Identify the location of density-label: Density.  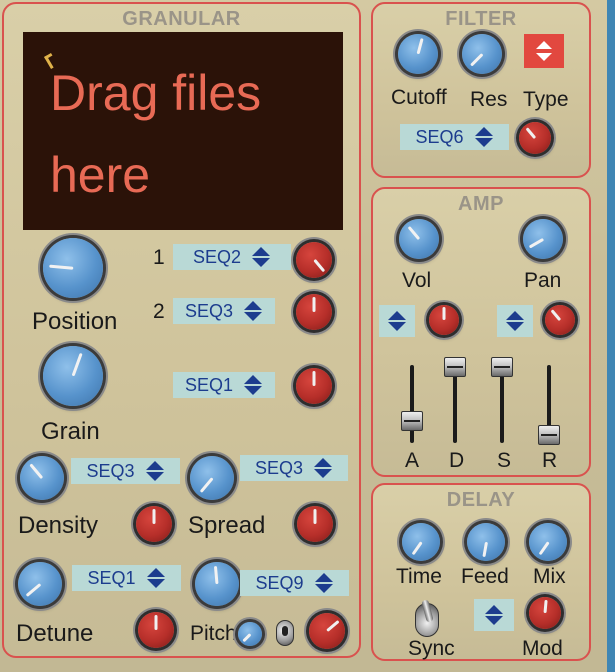
(58, 525).